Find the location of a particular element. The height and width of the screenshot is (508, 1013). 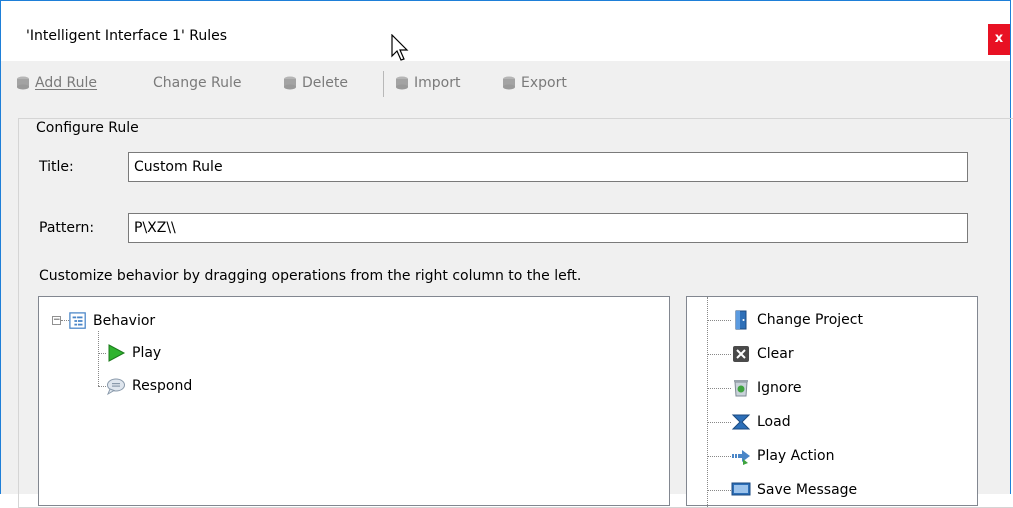

collapse-toggle: − is located at coordinates (56, 320).